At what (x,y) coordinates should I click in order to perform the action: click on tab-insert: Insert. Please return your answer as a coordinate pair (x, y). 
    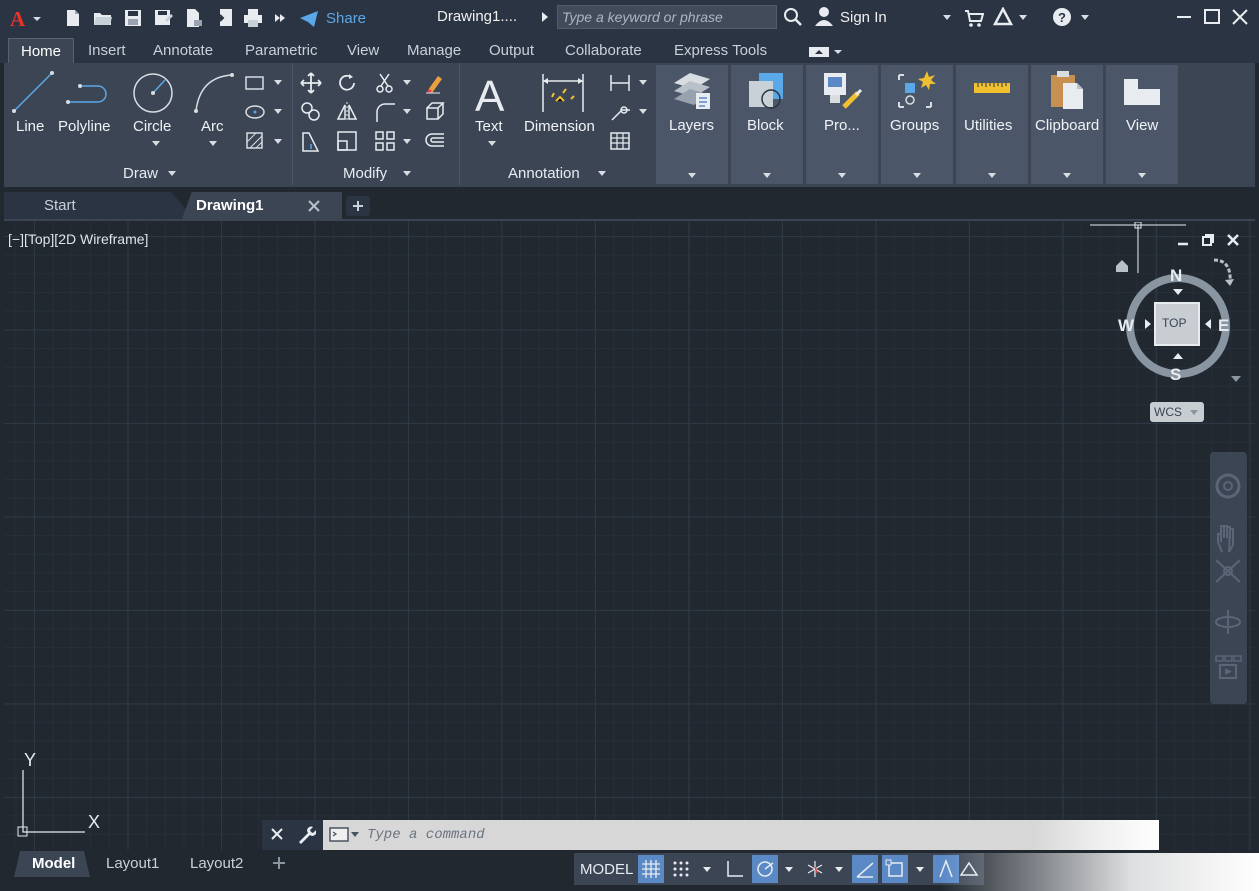
    Looking at the image, I should click on (107, 50).